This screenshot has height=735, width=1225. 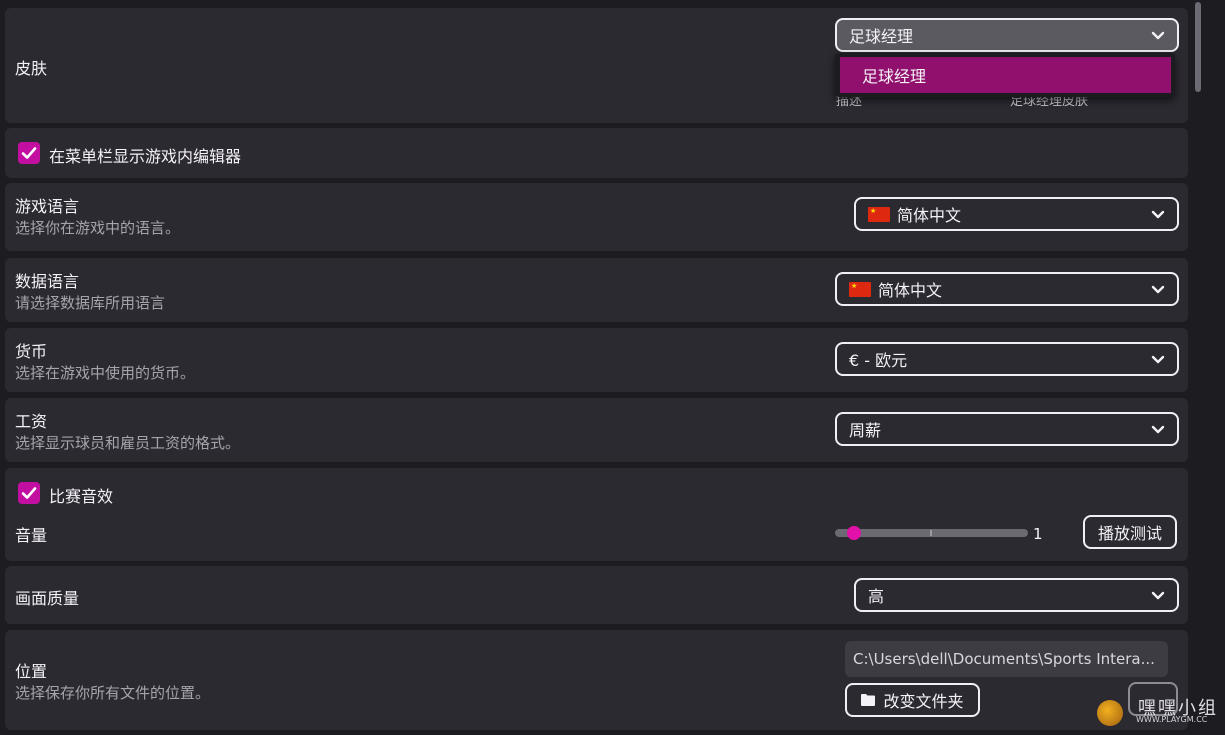 I want to click on location-label: 位置, so click(x=31, y=671).